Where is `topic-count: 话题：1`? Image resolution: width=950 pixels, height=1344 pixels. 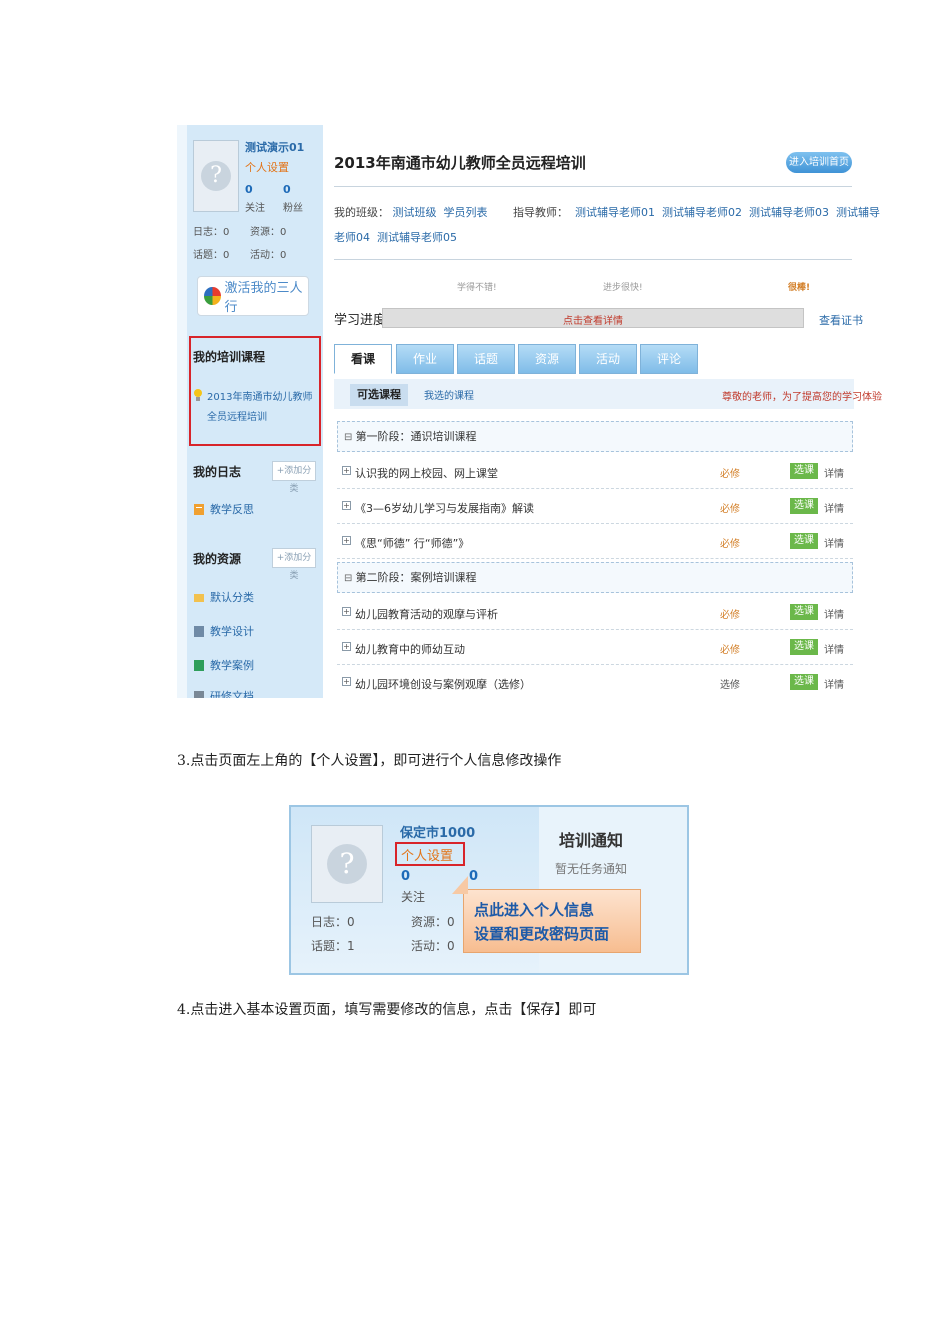
topic-count: 话题：1 is located at coordinates (333, 946).